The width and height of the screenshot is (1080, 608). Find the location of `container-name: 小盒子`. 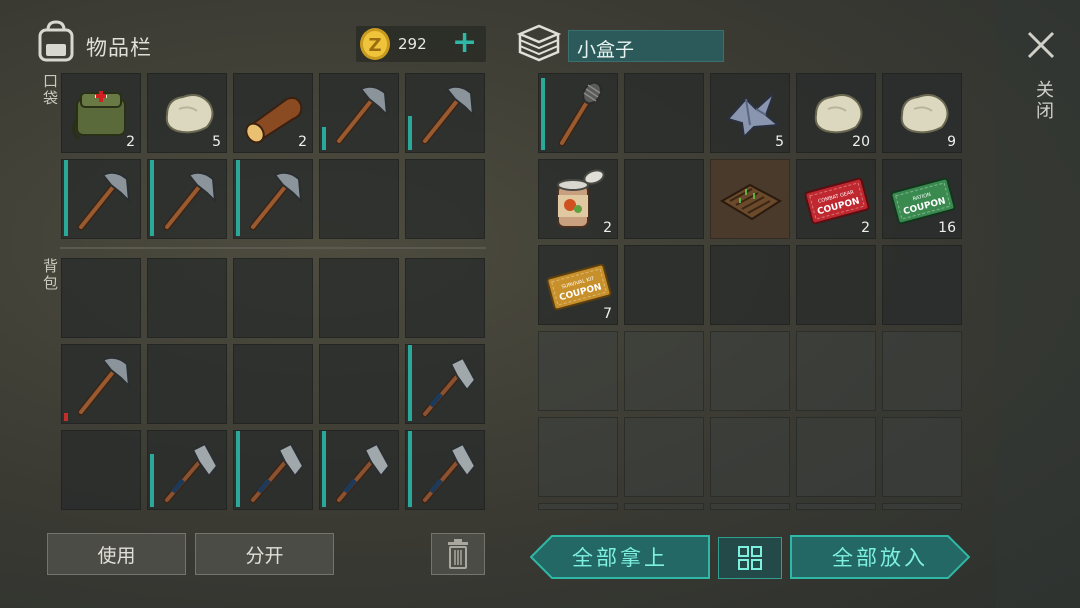

container-name: 小盒子 is located at coordinates (646, 46).